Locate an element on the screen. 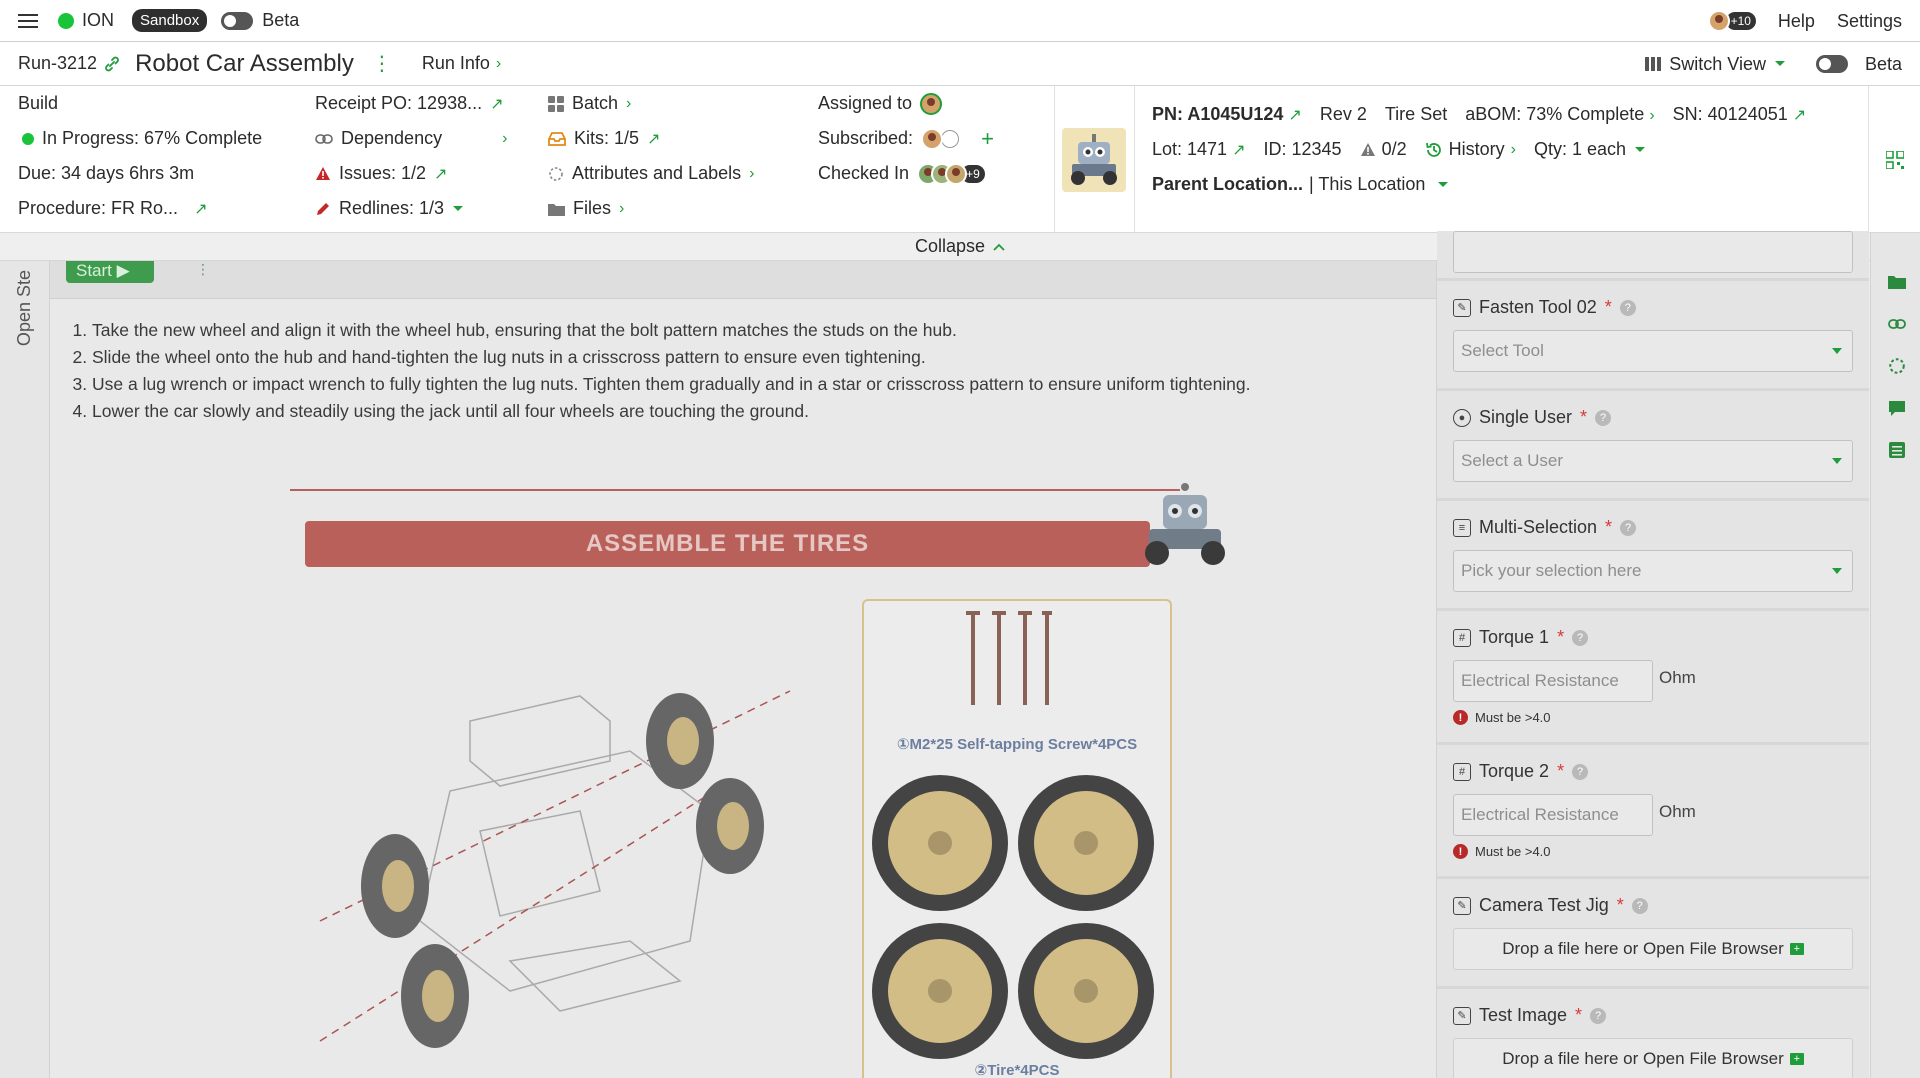 The height and width of the screenshot is (1078, 1920). switch-view-button: Switch View is located at coordinates (1717, 64).